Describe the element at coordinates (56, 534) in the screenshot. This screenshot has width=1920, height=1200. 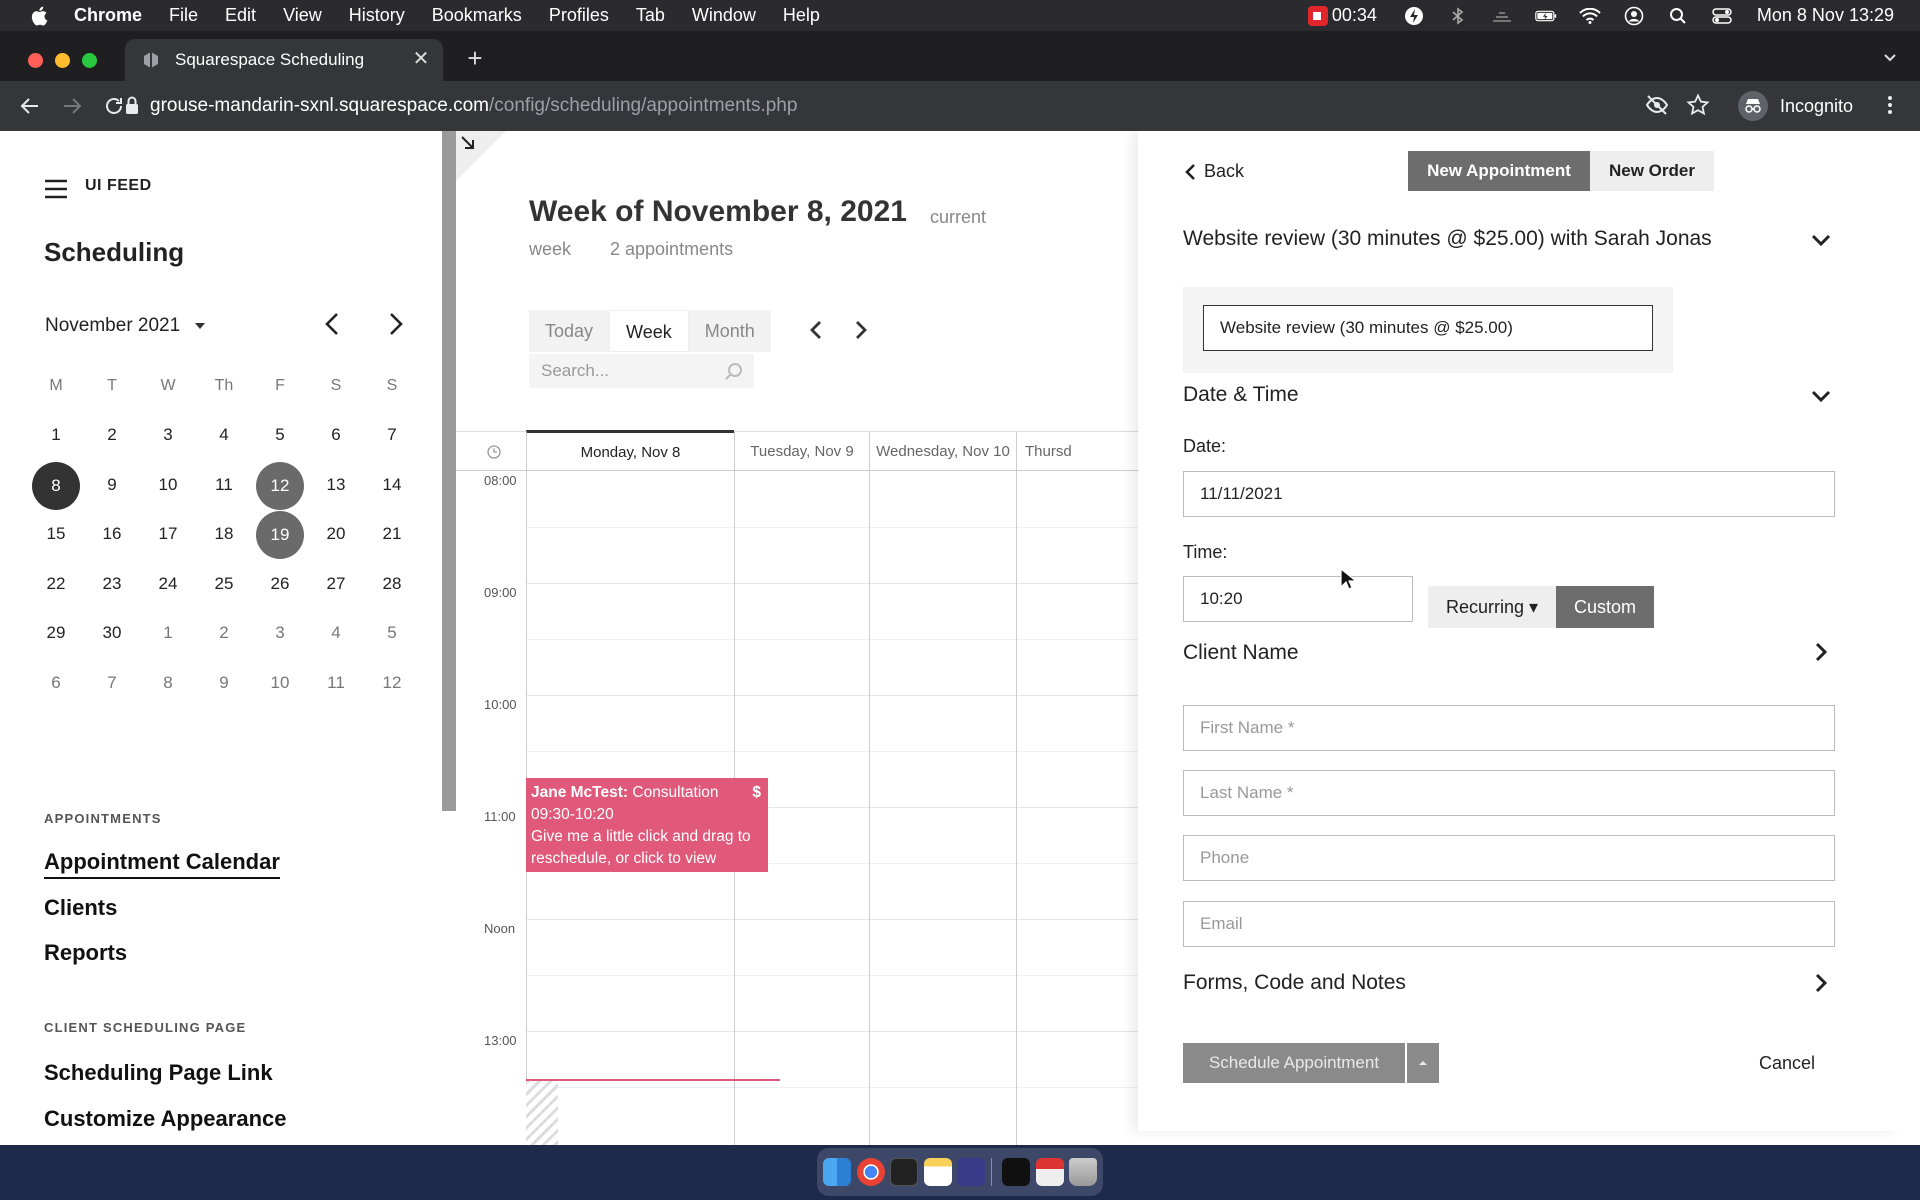
I see `mini-calendar-day: 15` at that location.